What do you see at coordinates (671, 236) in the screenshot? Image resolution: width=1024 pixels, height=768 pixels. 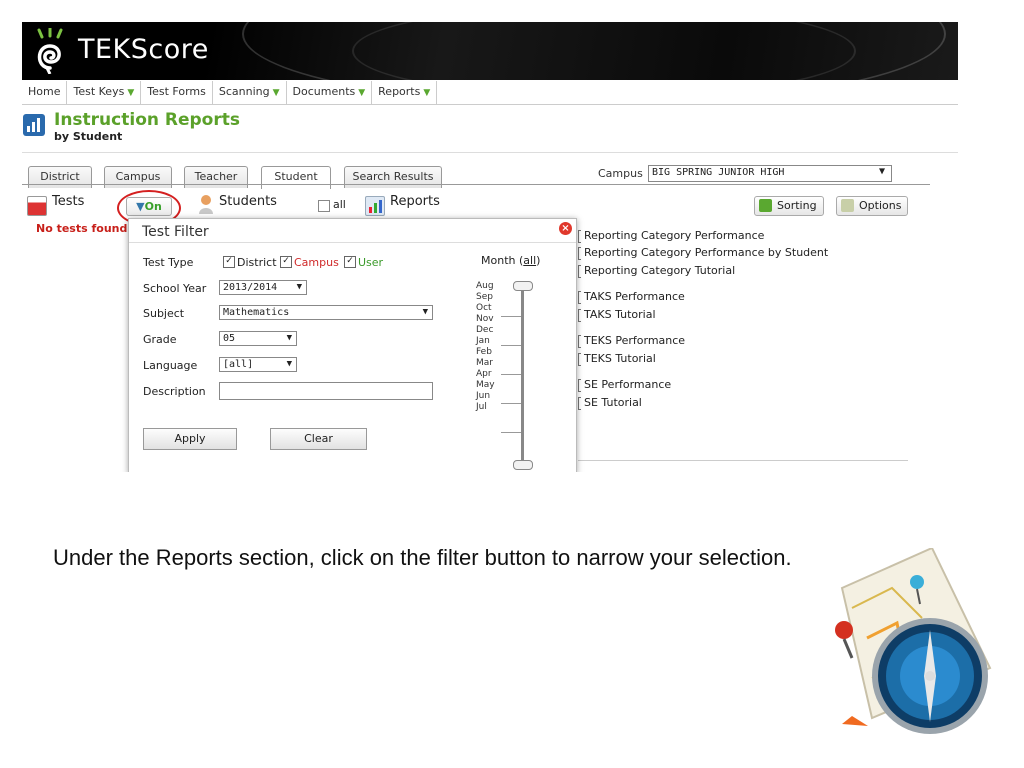 I see `report-item: Reporting Category Performance` at bounding box center [671, 236].